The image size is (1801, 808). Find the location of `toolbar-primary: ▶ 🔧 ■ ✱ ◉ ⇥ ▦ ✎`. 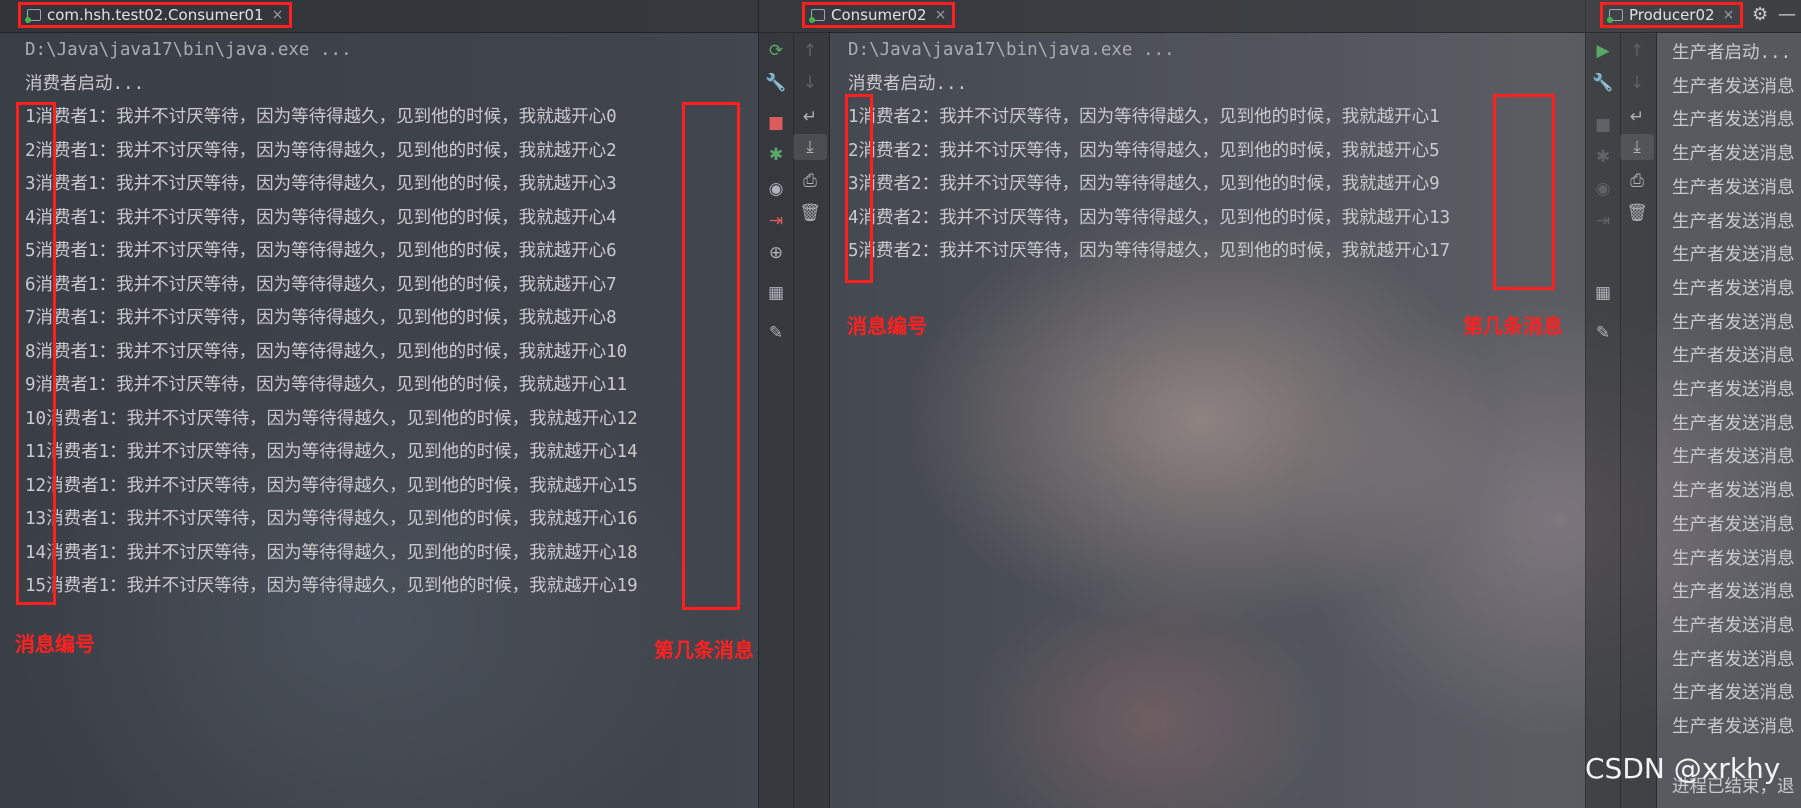

toolbar-primary: ▶ 🔧 ■ ✱ ◉ ⇥ ▦ ✎ is located at coordinates (1603, 420).